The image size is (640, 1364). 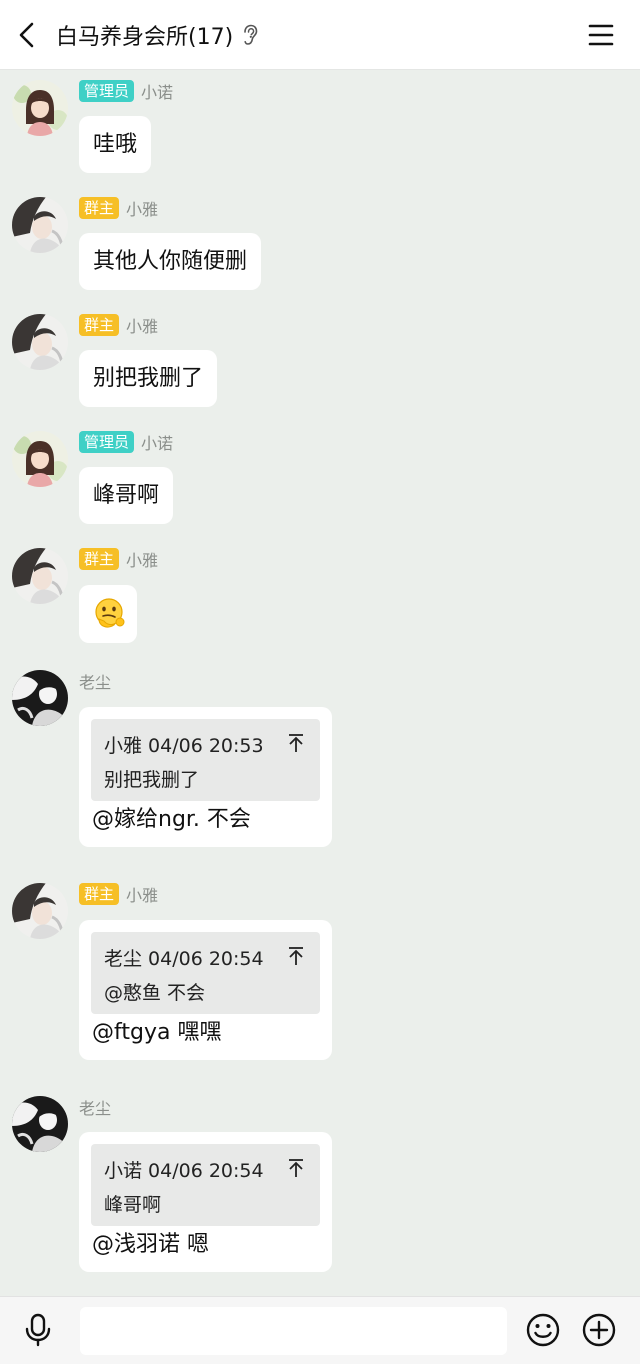 I want to click on message-bubble: 别把我删了, so click(x=148, y=378).